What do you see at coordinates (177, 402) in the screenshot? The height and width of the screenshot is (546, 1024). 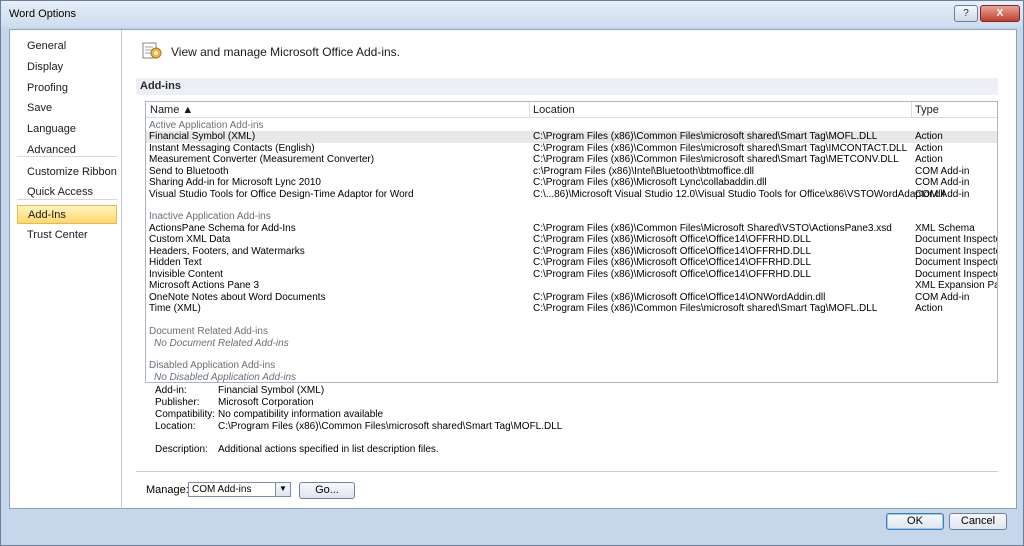 I see `detail-label: Publisher:` at bounding box center [177, 402].